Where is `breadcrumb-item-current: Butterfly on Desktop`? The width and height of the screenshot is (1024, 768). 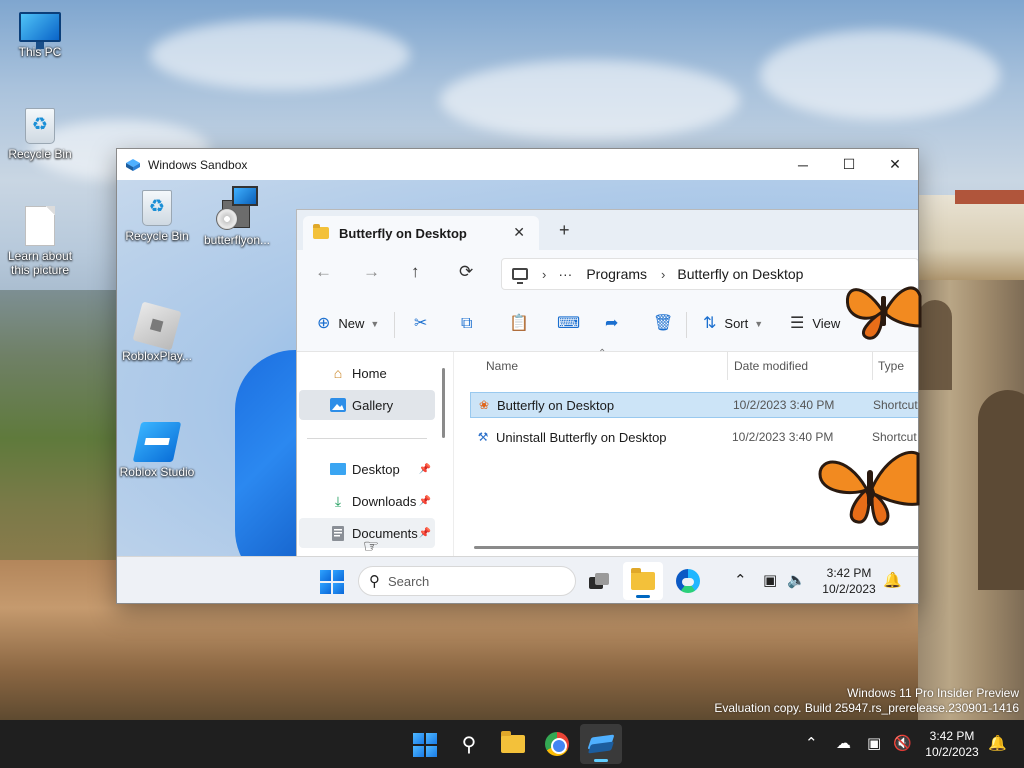
breadcrumb-item-current: Butterfly on Desktop is located at coordinates (740, 274).